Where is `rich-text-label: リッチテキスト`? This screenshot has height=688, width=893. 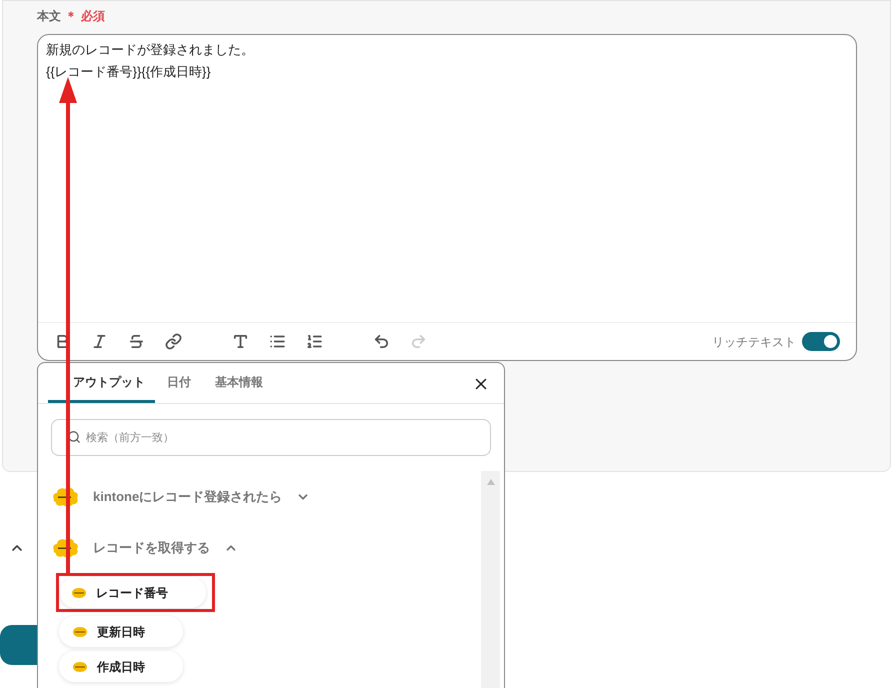 rich-text-label: リッチテキスト is located at coordinates (754, 342).